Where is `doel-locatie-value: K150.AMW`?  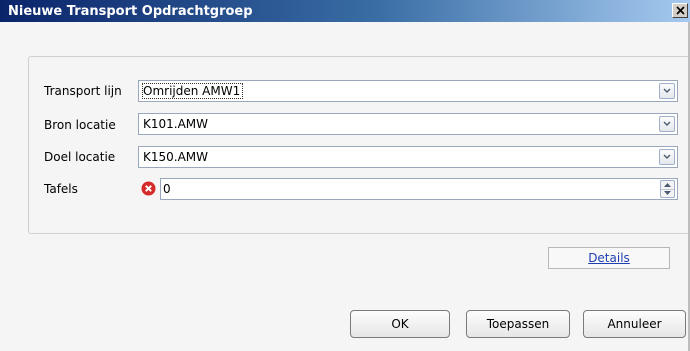 doel-locatie-value: K150.AMW is located at coordinates (176, 157).